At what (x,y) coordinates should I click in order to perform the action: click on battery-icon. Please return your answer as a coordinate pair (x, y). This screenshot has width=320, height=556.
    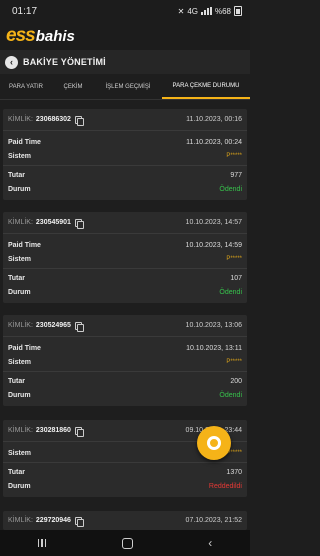
    Looking at the image, I should click on (238, 11).